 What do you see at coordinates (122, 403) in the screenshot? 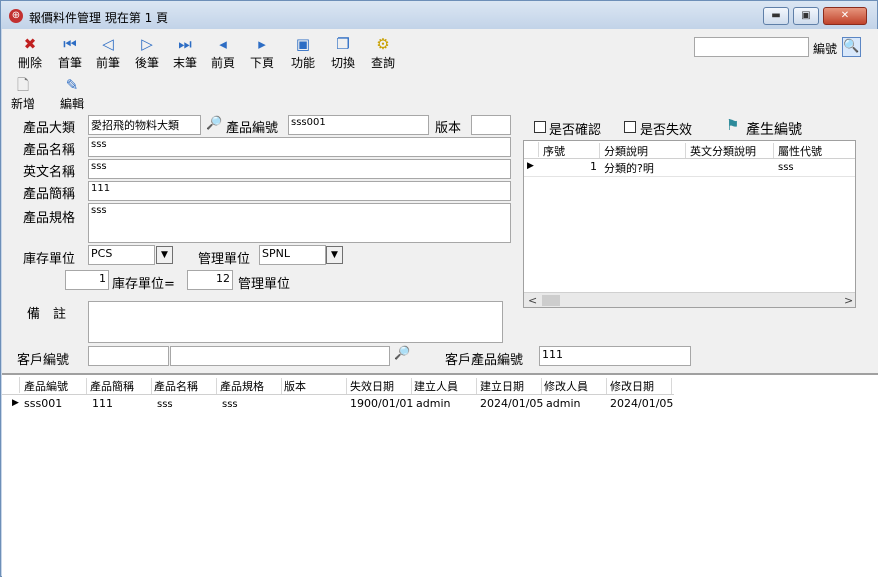
I see `list-cell-short: 111` at bounding box center [122, 403].